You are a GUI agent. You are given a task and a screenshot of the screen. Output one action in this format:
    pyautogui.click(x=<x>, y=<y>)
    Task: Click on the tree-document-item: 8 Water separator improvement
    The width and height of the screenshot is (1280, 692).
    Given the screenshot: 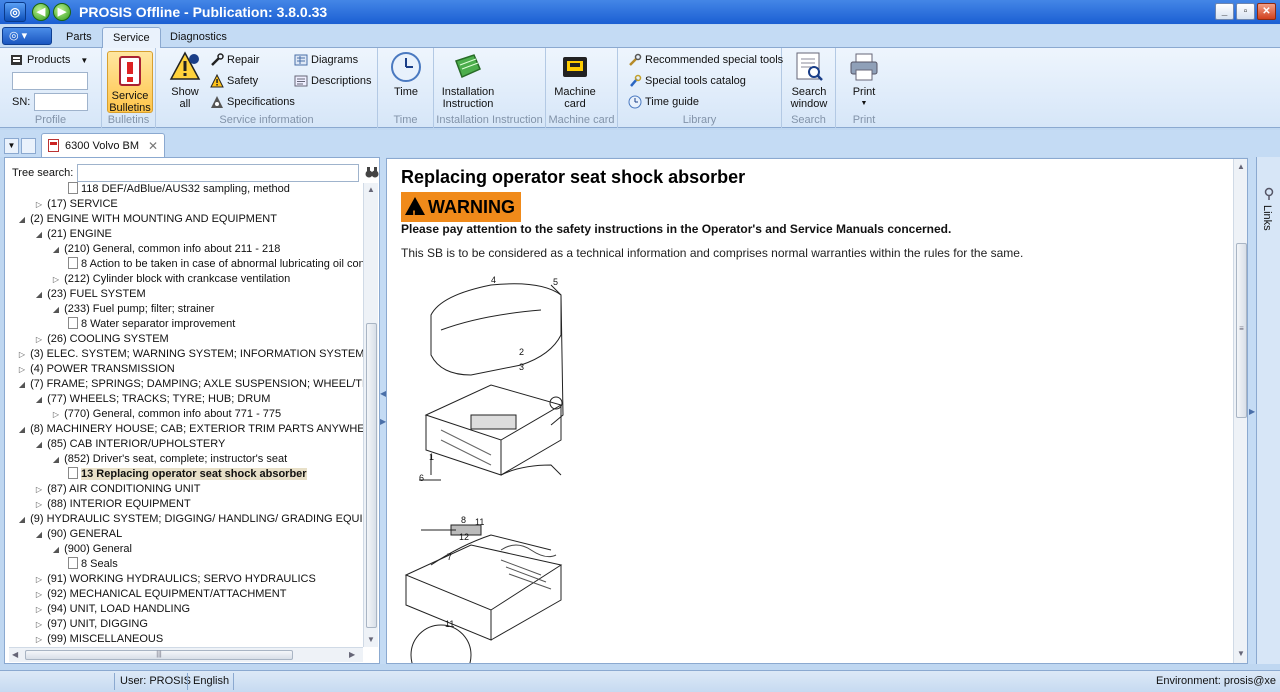 What is the action you would take?
    pyautogui.click(x=151, y=324)
    